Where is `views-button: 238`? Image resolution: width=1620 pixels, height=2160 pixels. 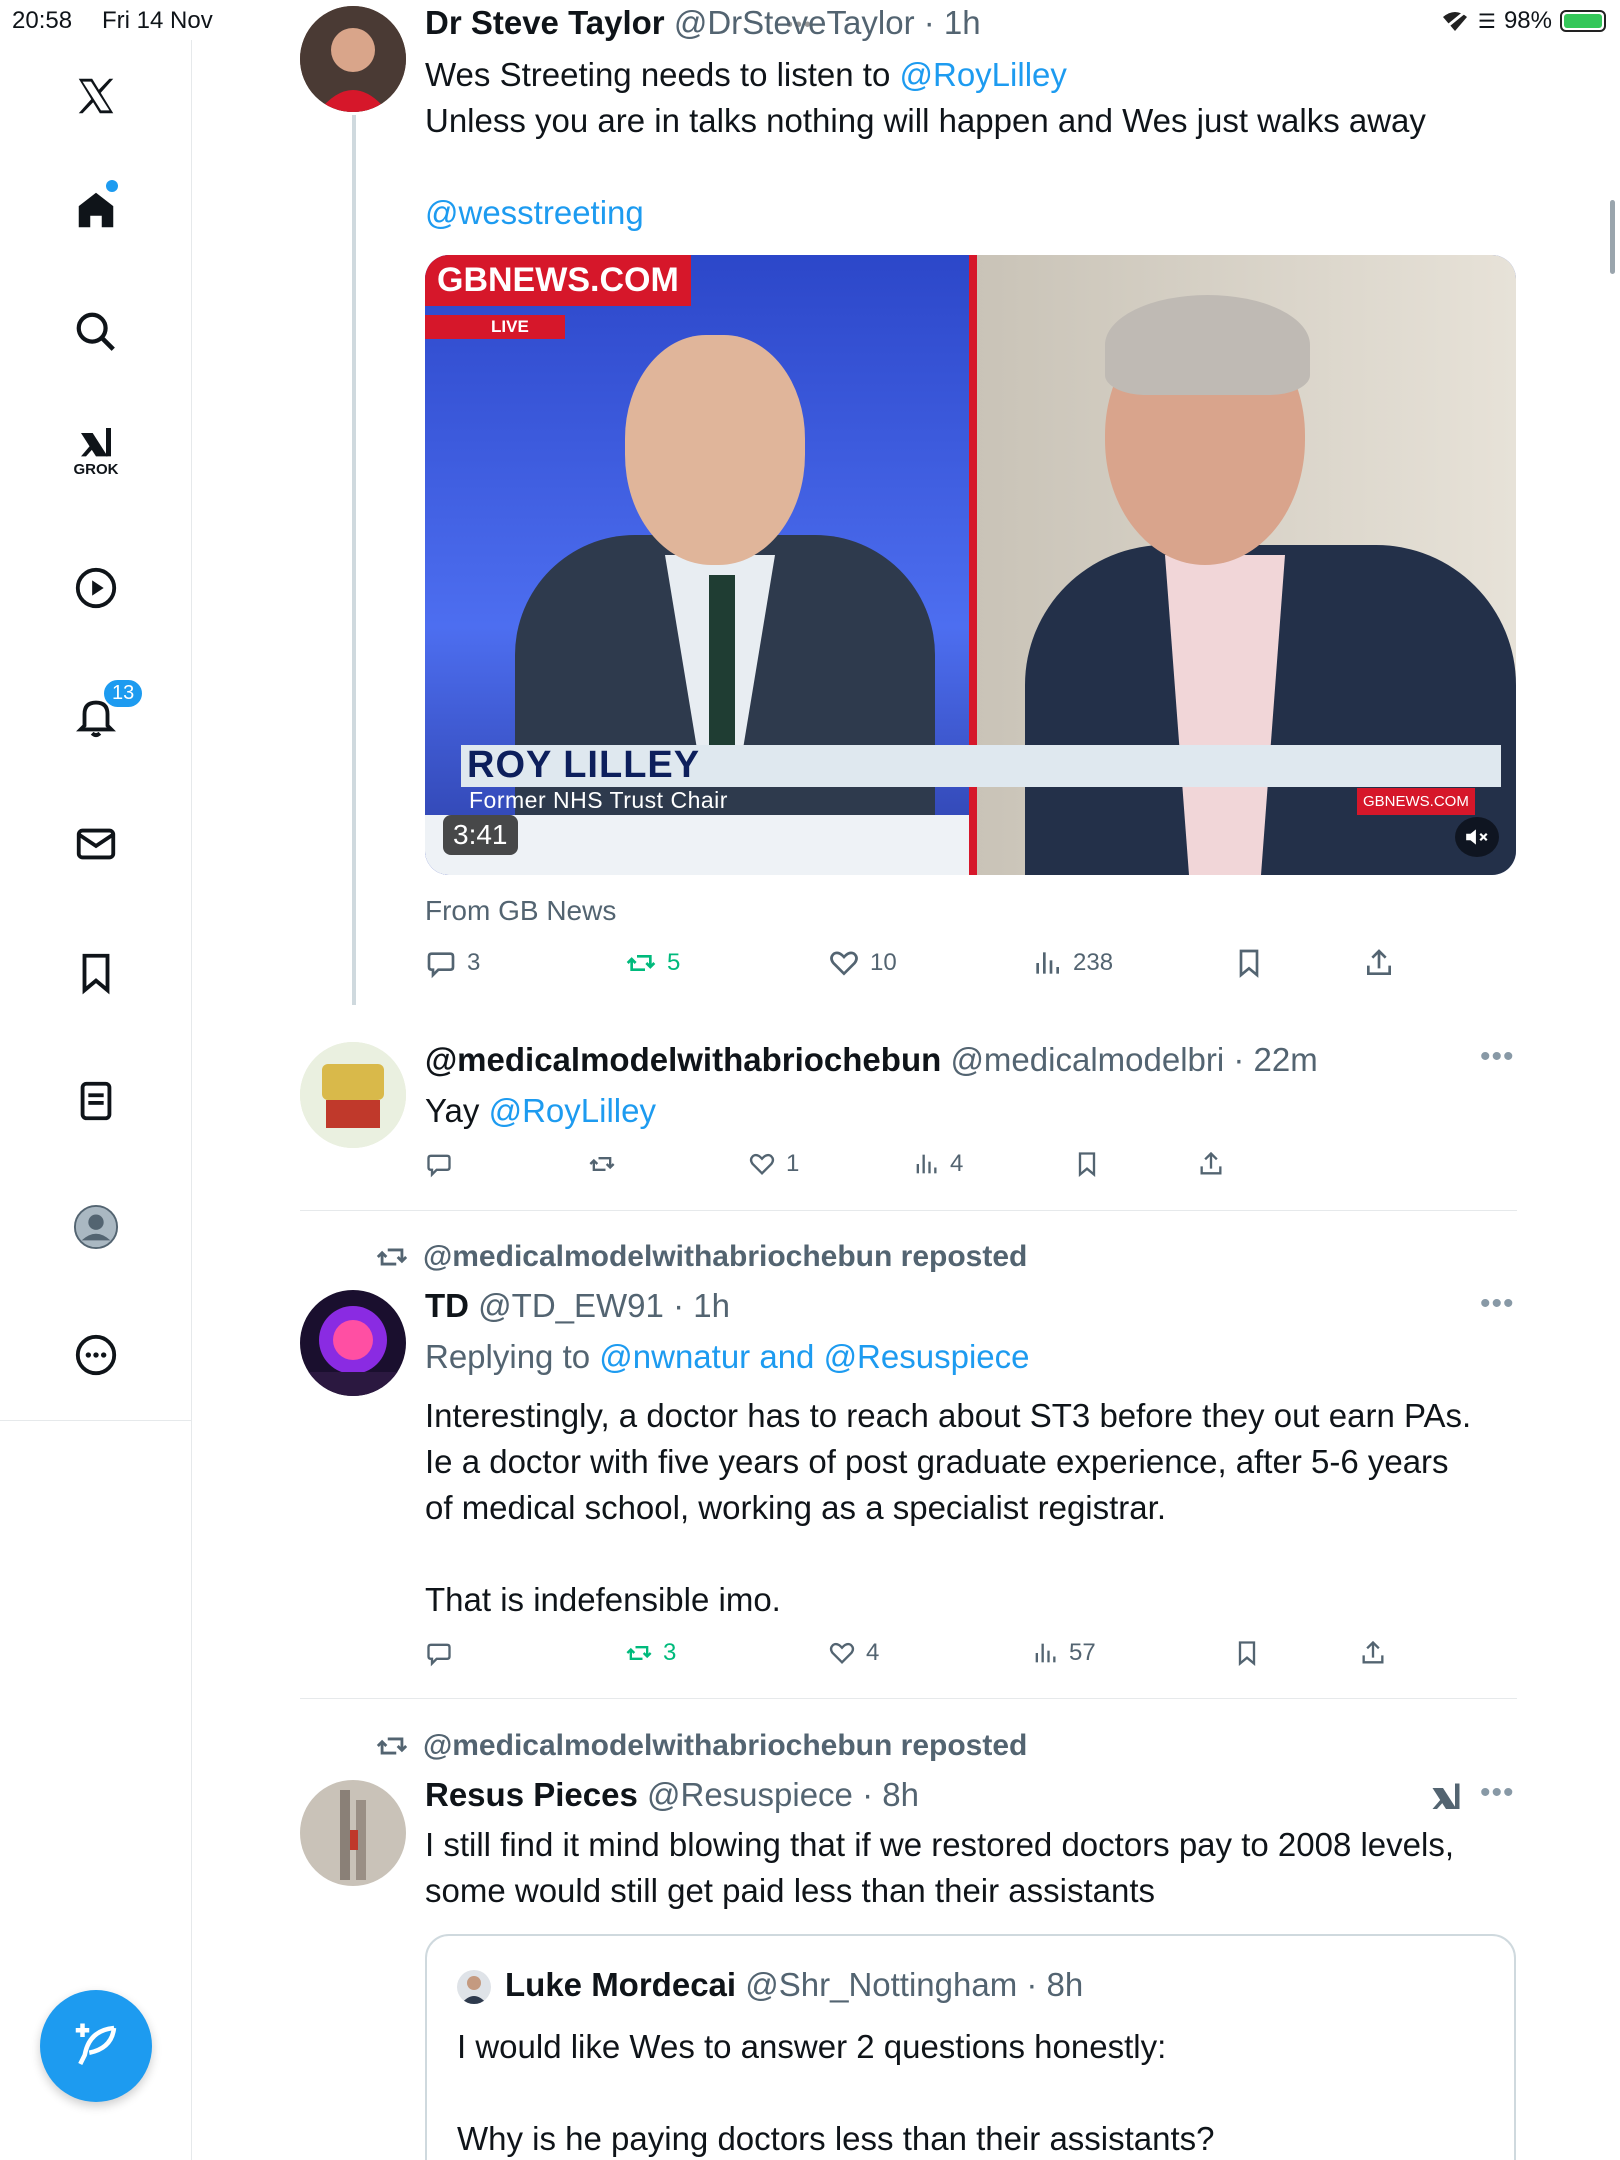
views-button: 238 is located at coordinates (1072, 963).